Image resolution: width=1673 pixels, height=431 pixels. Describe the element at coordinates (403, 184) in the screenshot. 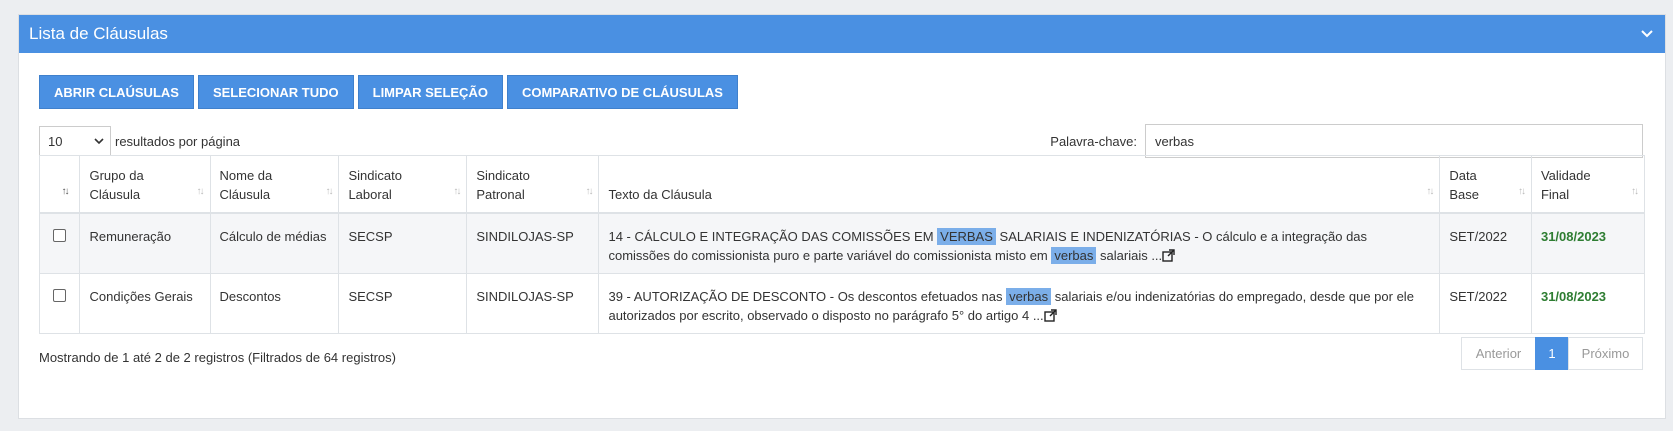

I see `column-laboral: Sindicato Laboral ↑↓` at that location.